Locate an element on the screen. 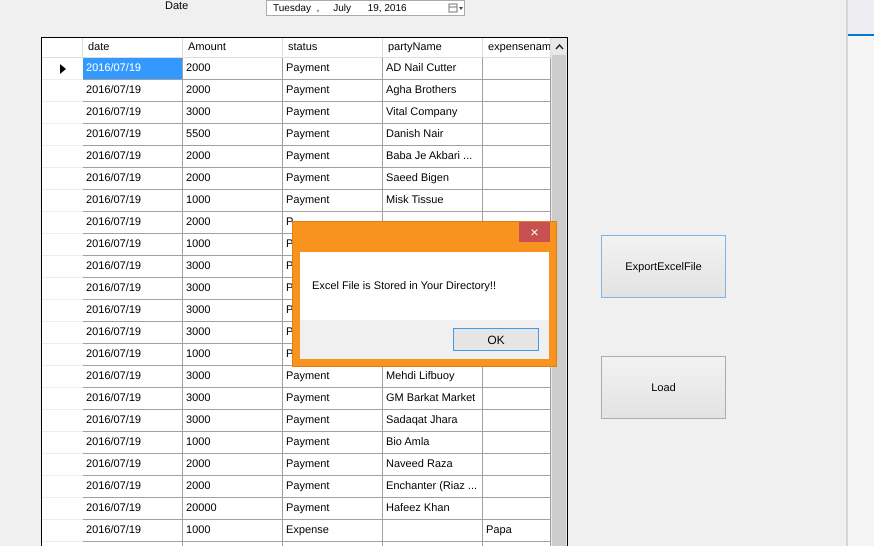 This screenshot has height=546, width=874. date-picker: Tuesday , July 19, 2016 is located at coordinates (365, 8).